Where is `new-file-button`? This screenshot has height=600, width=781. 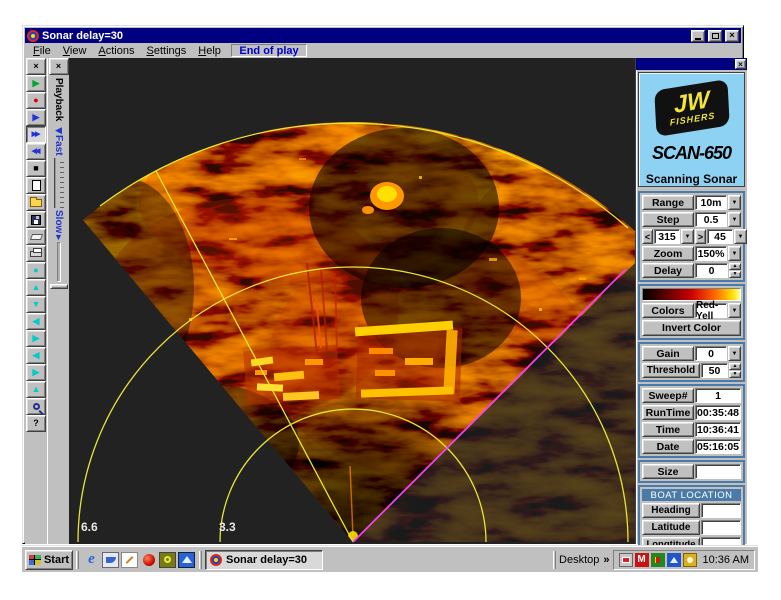 new-file-button is located at coordinates (36, 185).